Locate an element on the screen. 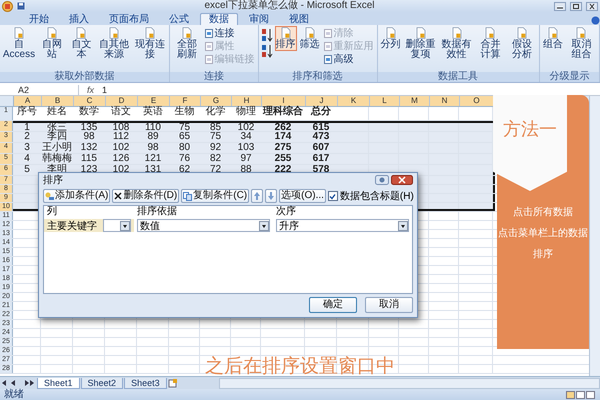  ribbon-button: 排序 is located at coordinates (285, 38).